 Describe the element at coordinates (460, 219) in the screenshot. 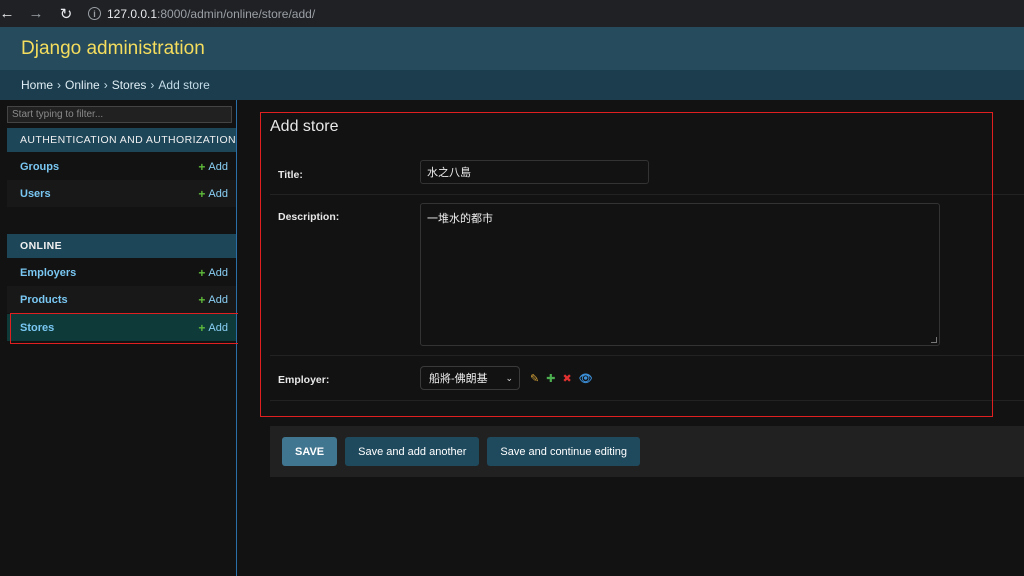

I see `description-value: 一堆水的都市` at that location.